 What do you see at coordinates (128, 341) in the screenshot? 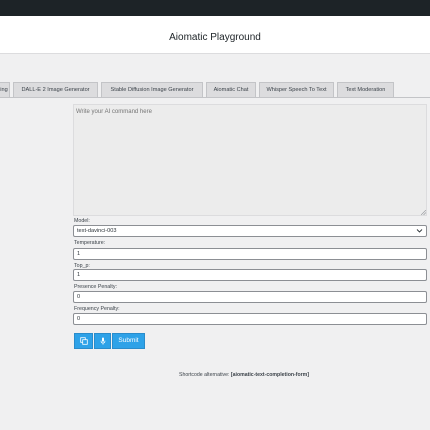
I see `submit-button: Submit` at bounding box center [128, 341].